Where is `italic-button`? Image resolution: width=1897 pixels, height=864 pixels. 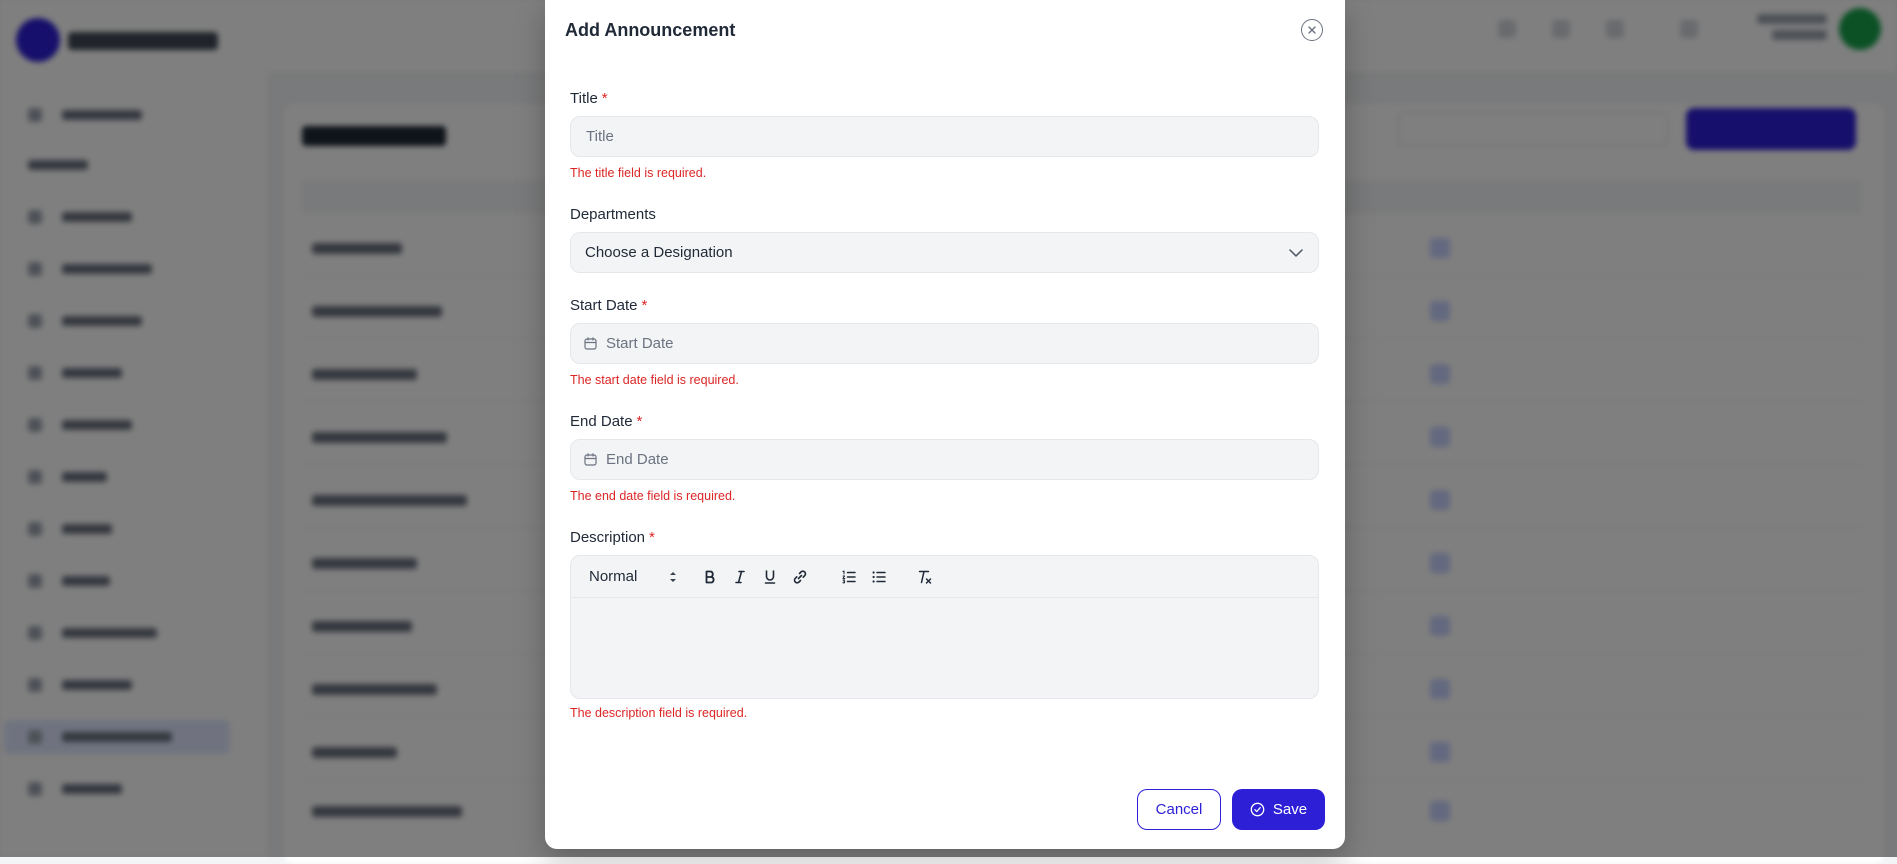
italic-button is located at coordinates (740, 577).